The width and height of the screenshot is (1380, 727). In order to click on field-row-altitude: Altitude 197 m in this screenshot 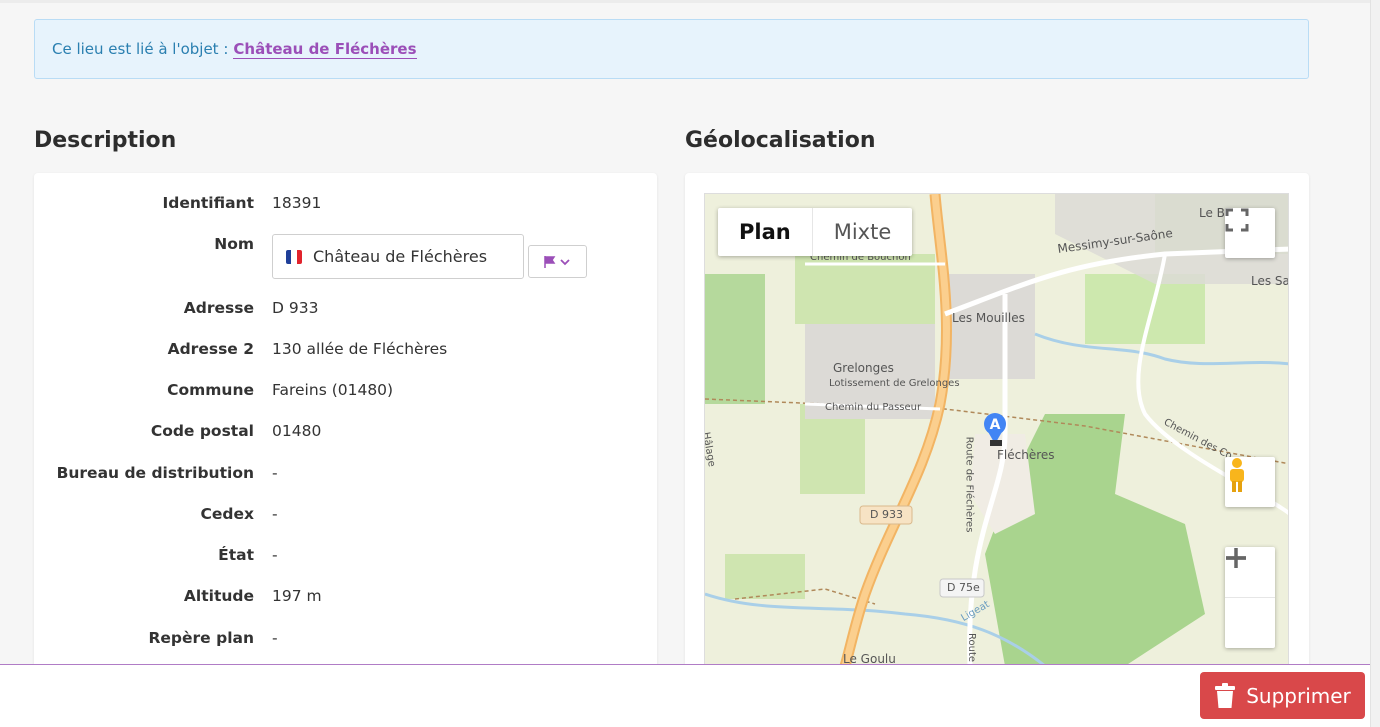, I will do `click(345, 596)`.